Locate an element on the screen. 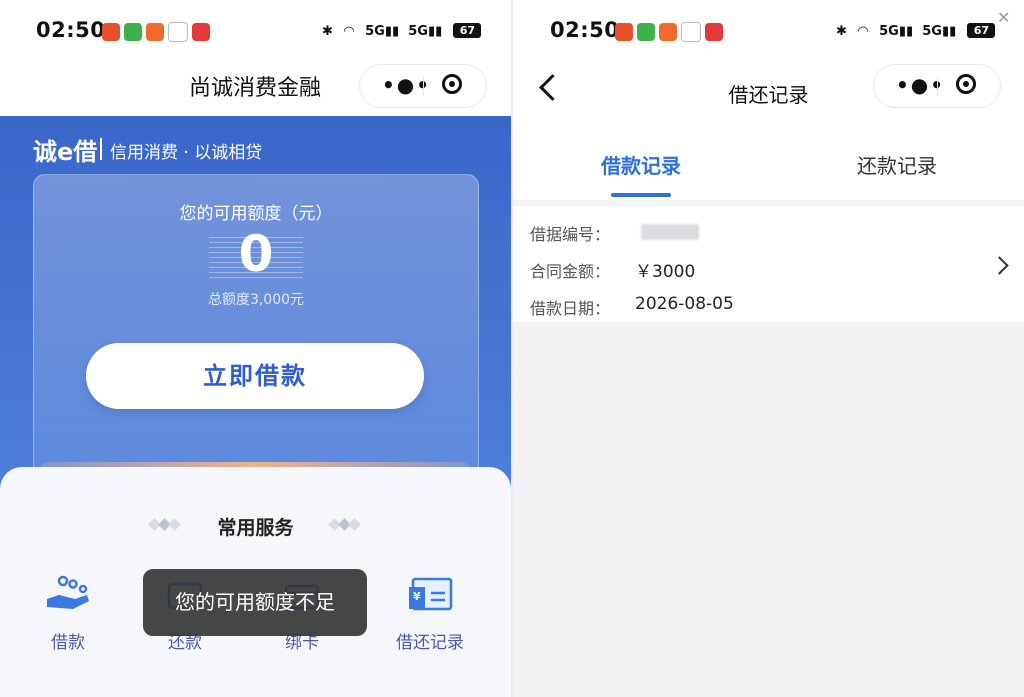  tab-repay-records: 还款记录 is located at coordinates (897, 164).